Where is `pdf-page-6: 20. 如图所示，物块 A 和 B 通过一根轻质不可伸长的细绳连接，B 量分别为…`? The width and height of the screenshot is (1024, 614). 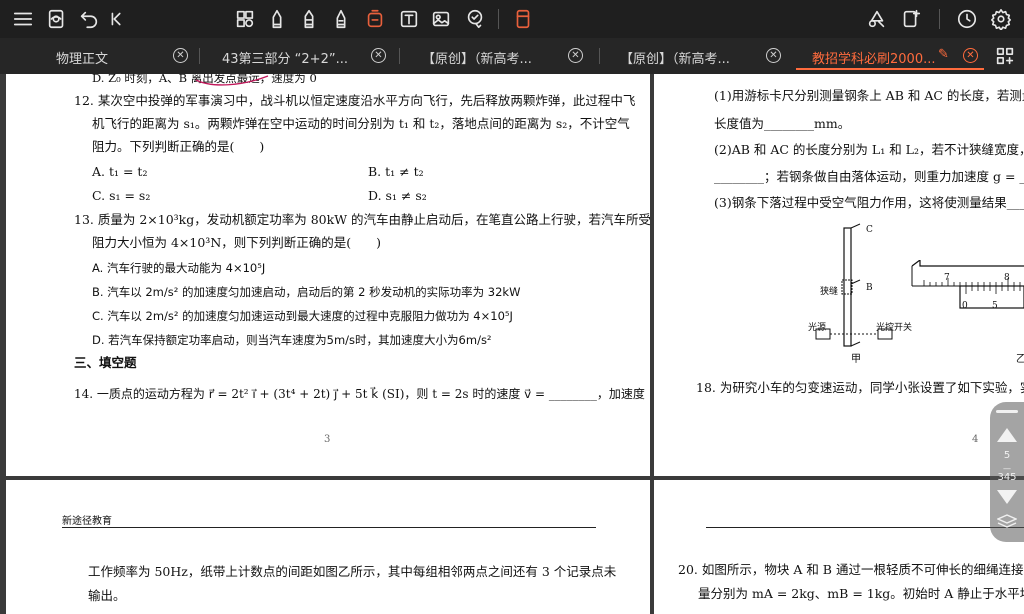
pdf-page-6: 20. 如图所示，物块 A 和 B 通过一根轻质不可伸长的细绳连接，B 量分别为… is located at coordinates (839, 547).